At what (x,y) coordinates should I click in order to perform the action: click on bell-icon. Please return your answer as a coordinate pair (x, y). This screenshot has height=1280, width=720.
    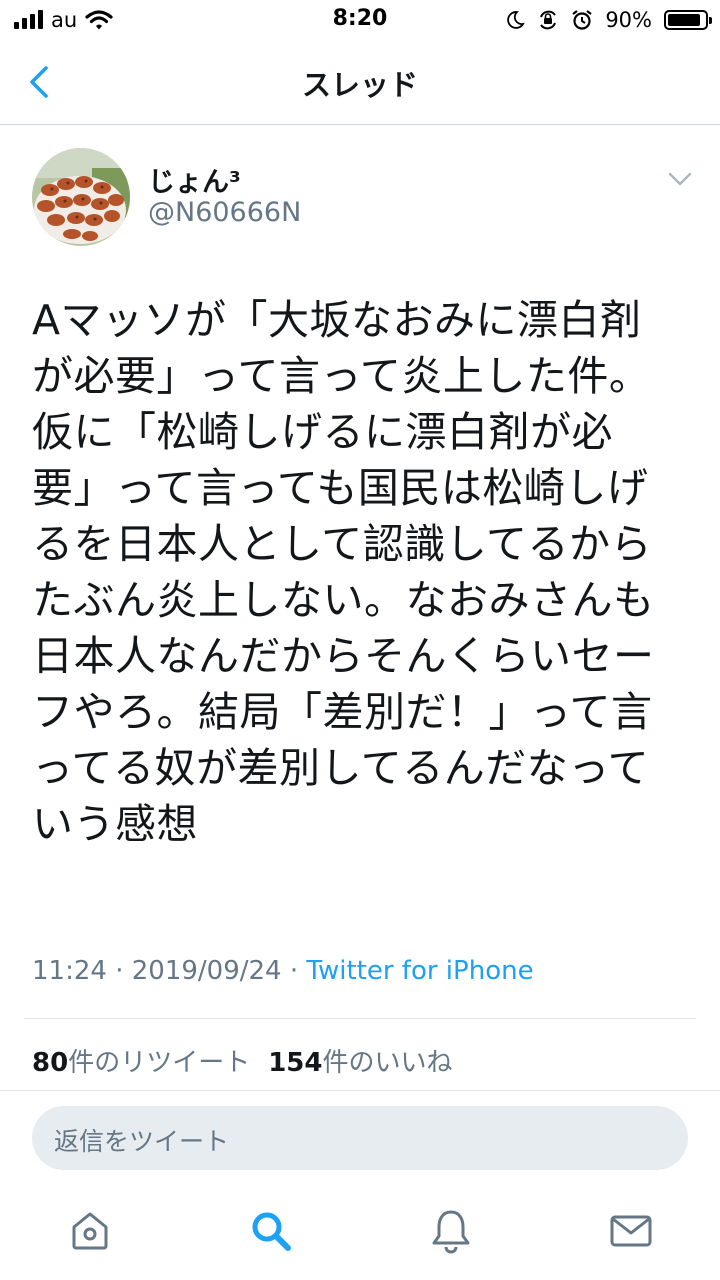
    Looking at the image, I should click on (451, 1231).